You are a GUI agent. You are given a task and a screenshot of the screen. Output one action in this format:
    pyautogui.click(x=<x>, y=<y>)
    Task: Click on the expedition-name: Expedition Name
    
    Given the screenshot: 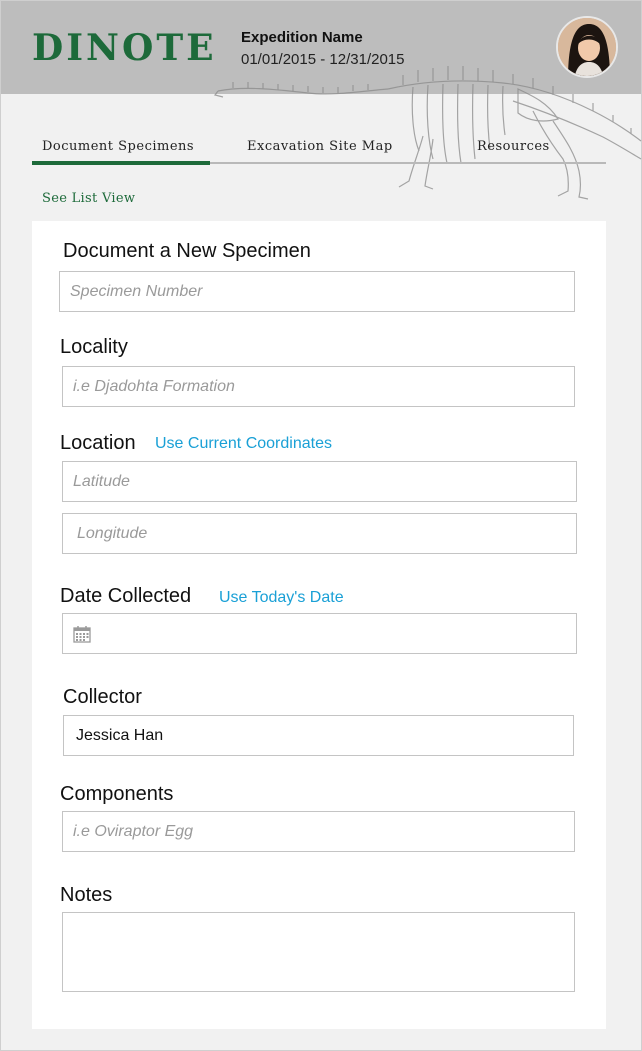 What is the action you would take?
    pyautogui.click(x=302, y=37)
    